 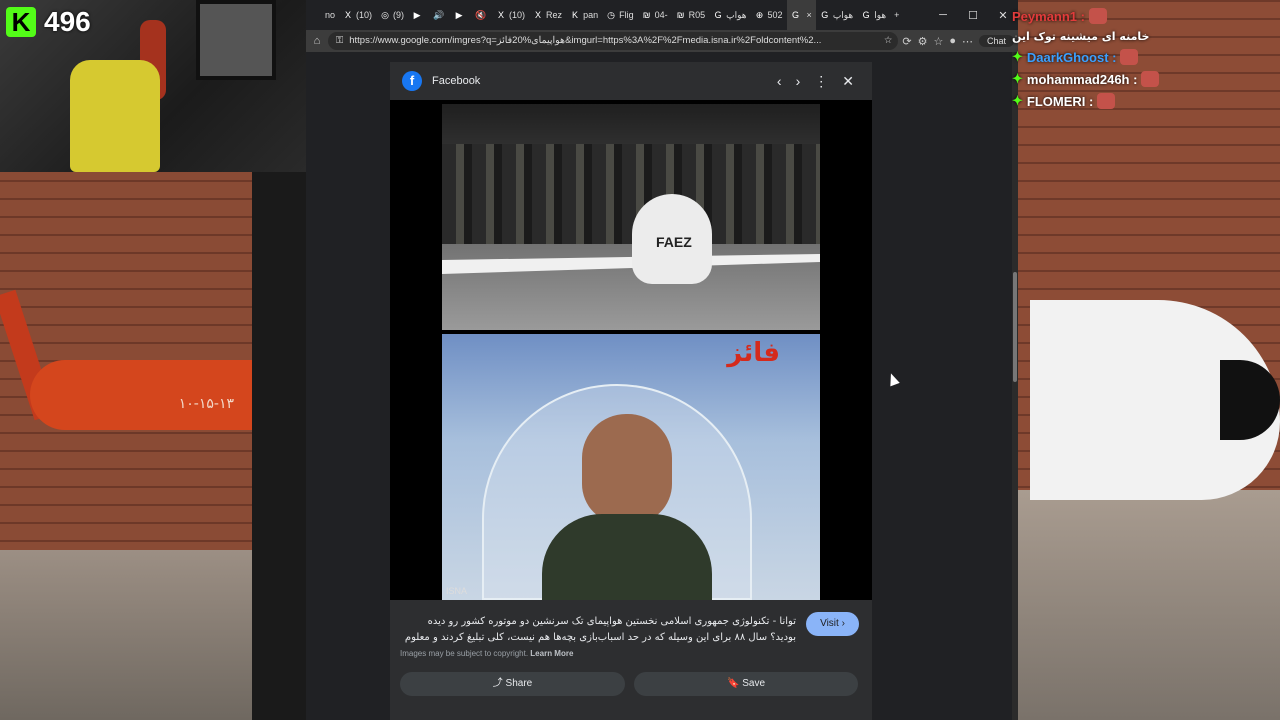 What do you see at coordinates (775, 15) in the screenshot?
I see `tab-label: 502` at bounding box center [775, 15].